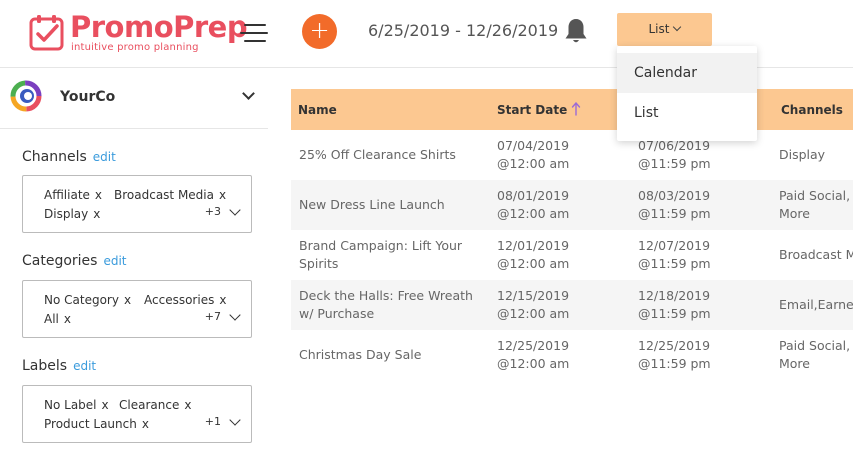 The image size is (853, 455). I want to click on channel-tag: Affiliate x, so click(73, 195).